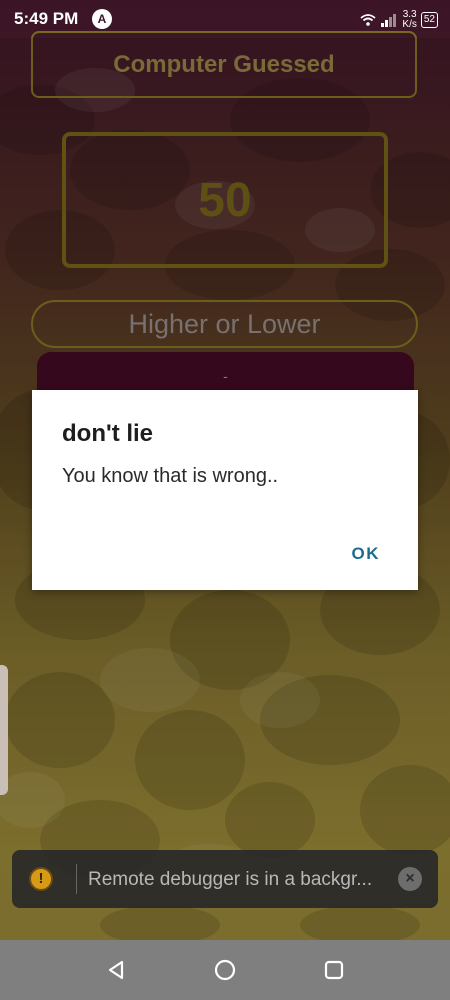  Describe the element at coordinates (409, 24) in the screenshot. I see `network-speed-unit: K/s` at that location.